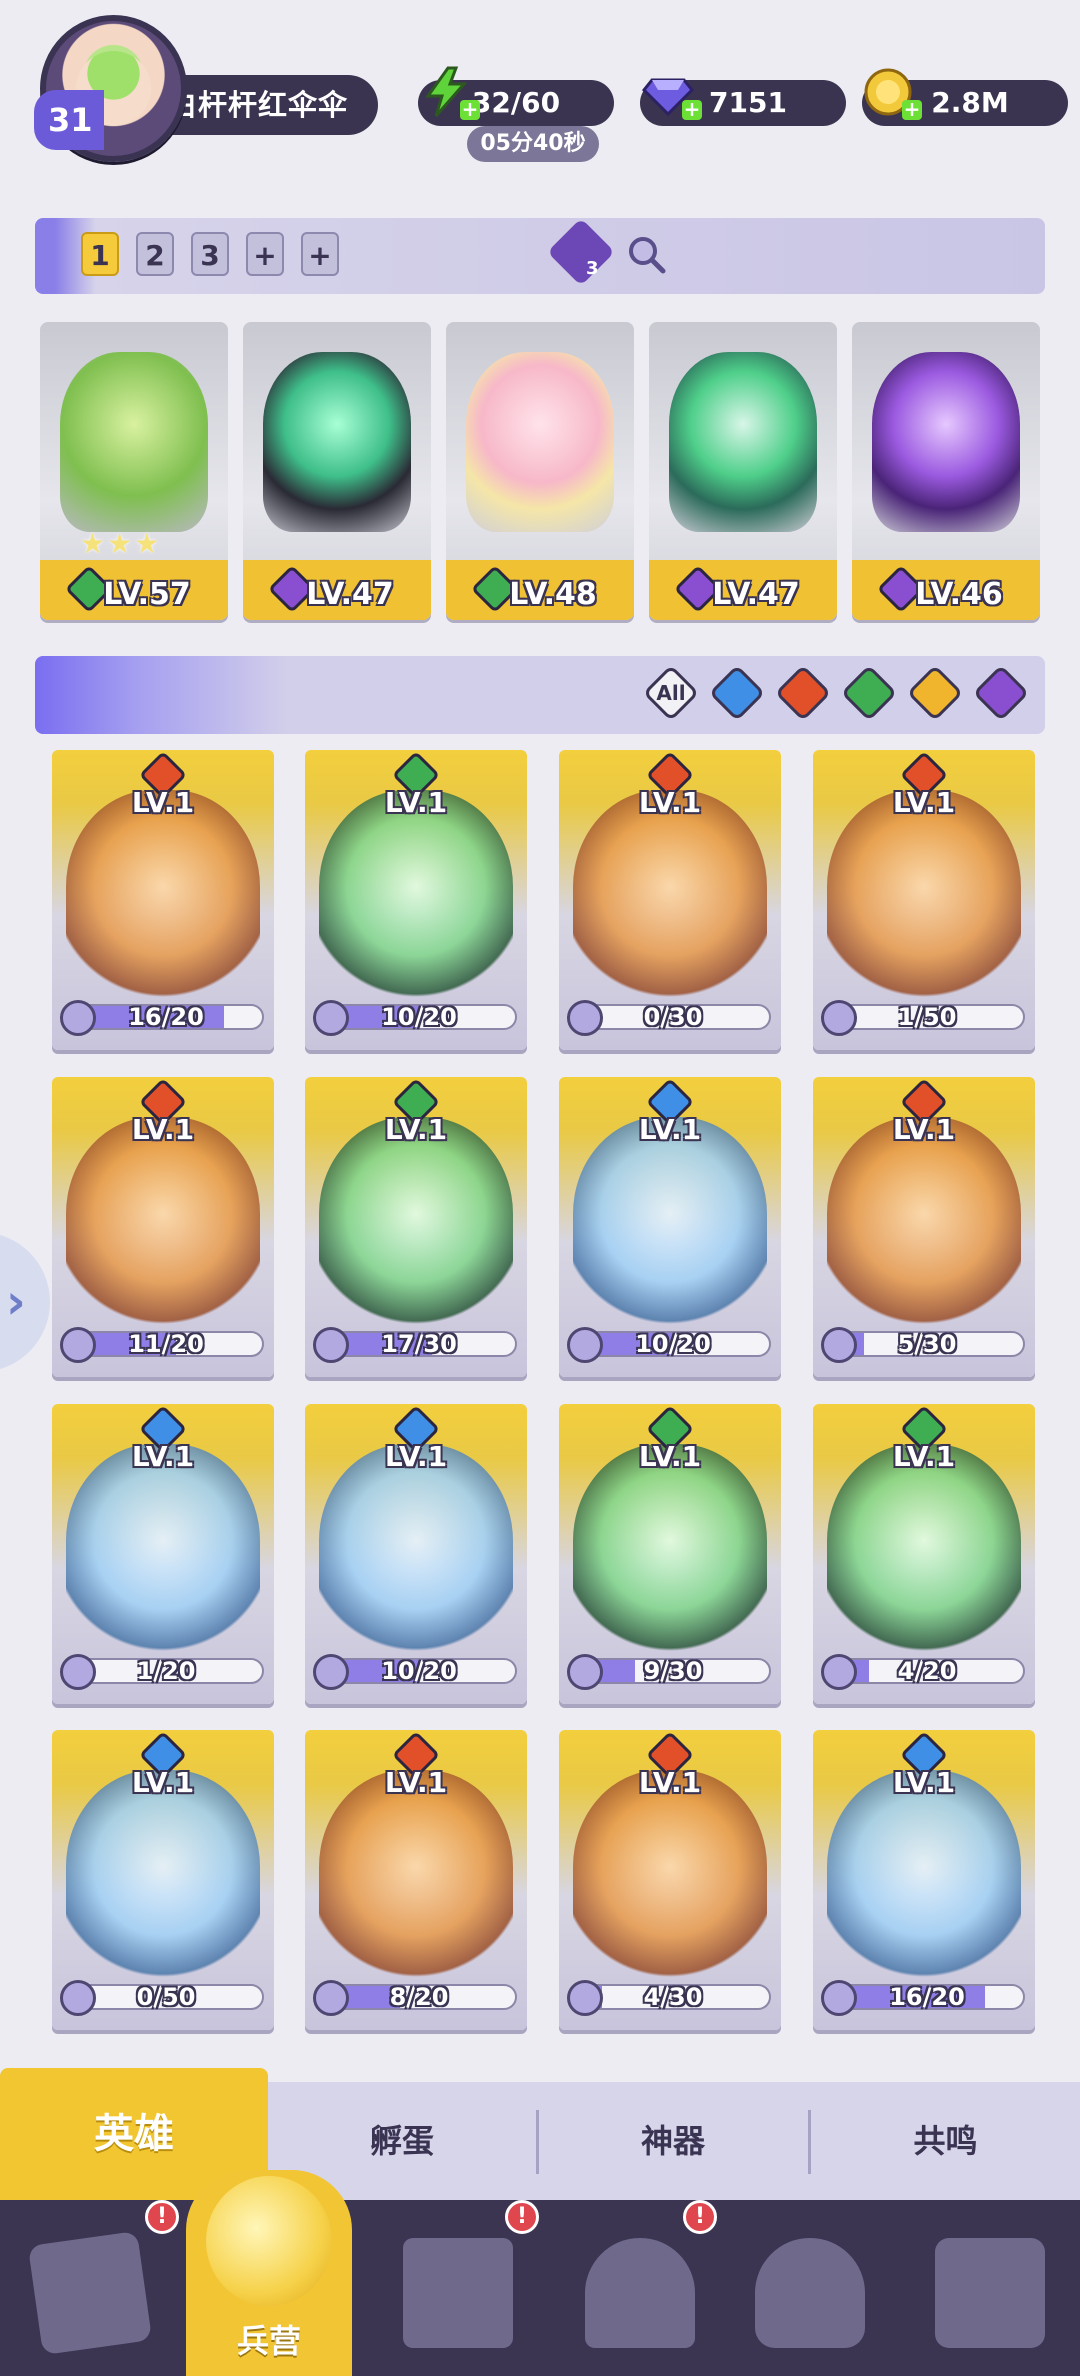  Describe the element at coordinates (692, 109) in the screenshot. I see `gem-add-button: +` at that location.